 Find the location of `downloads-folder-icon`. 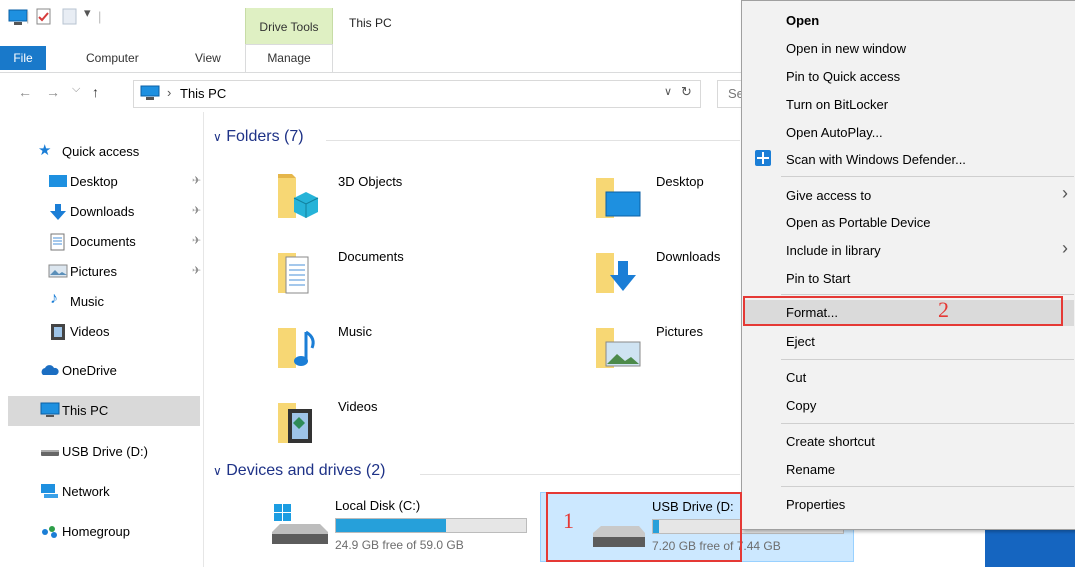

downloads-folder-icon is located at coordinates (616, 273).